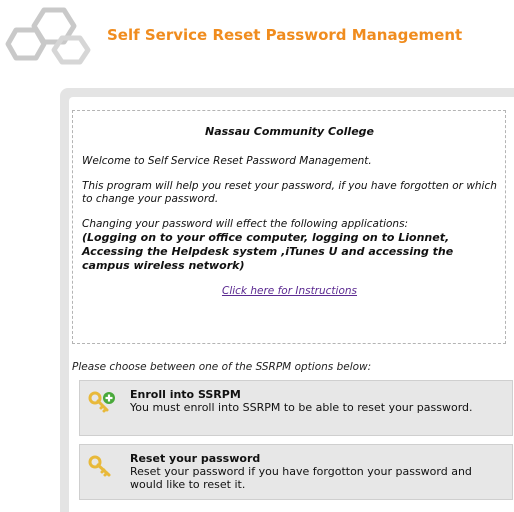  Describe the element at coordinates (195, 458) in the screenshot. I see `reset-option-title: Reset your password` at that location.